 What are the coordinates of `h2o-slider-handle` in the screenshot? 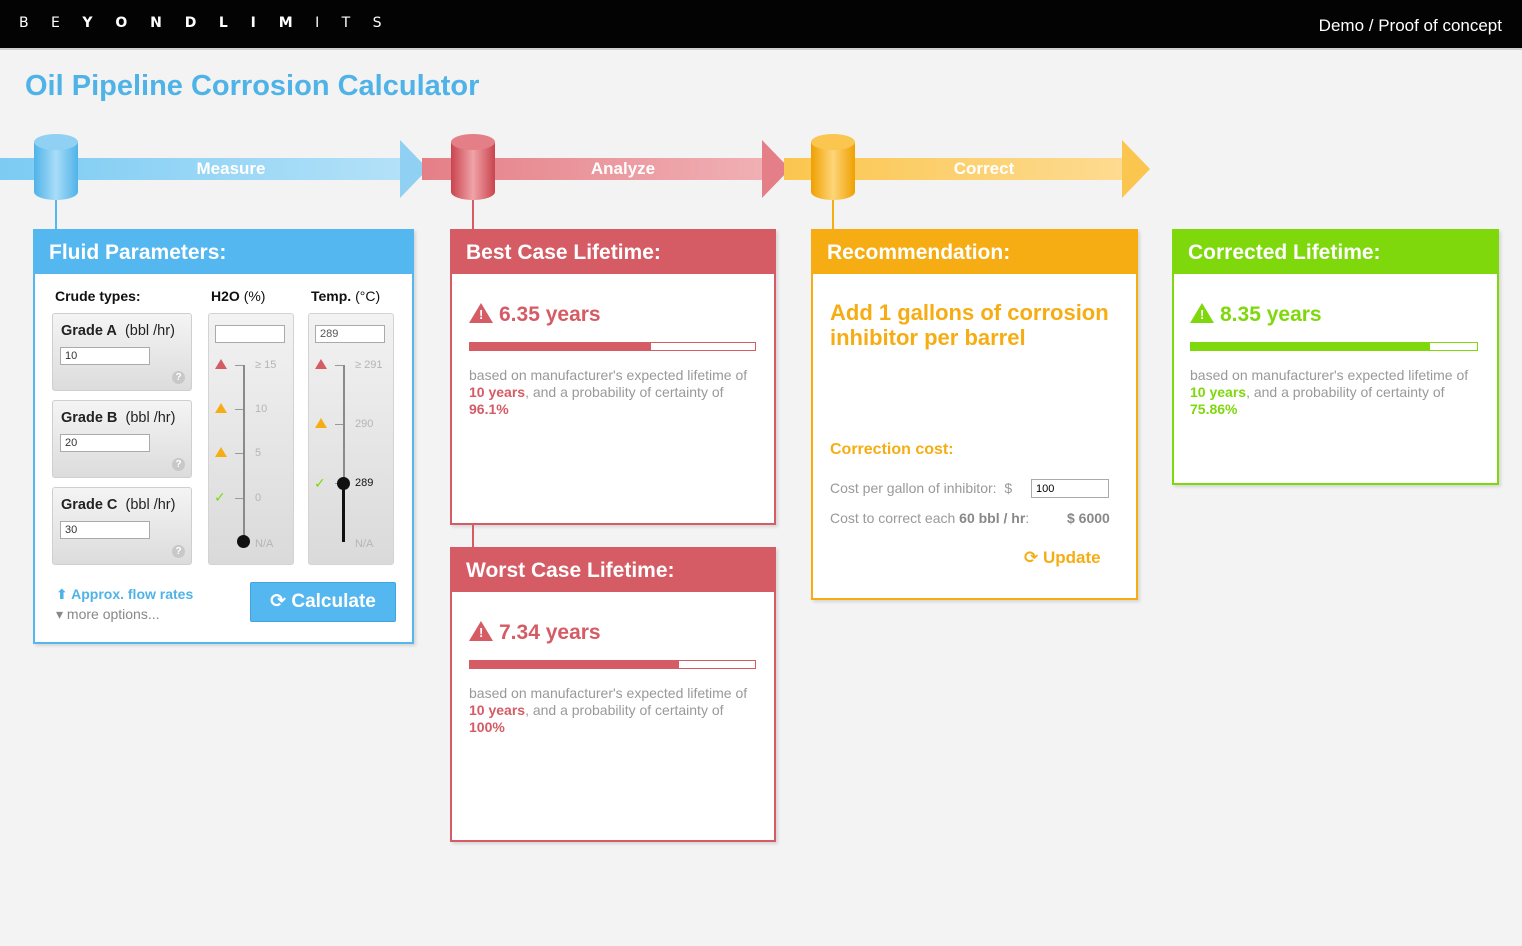 It's located at (243, 541).